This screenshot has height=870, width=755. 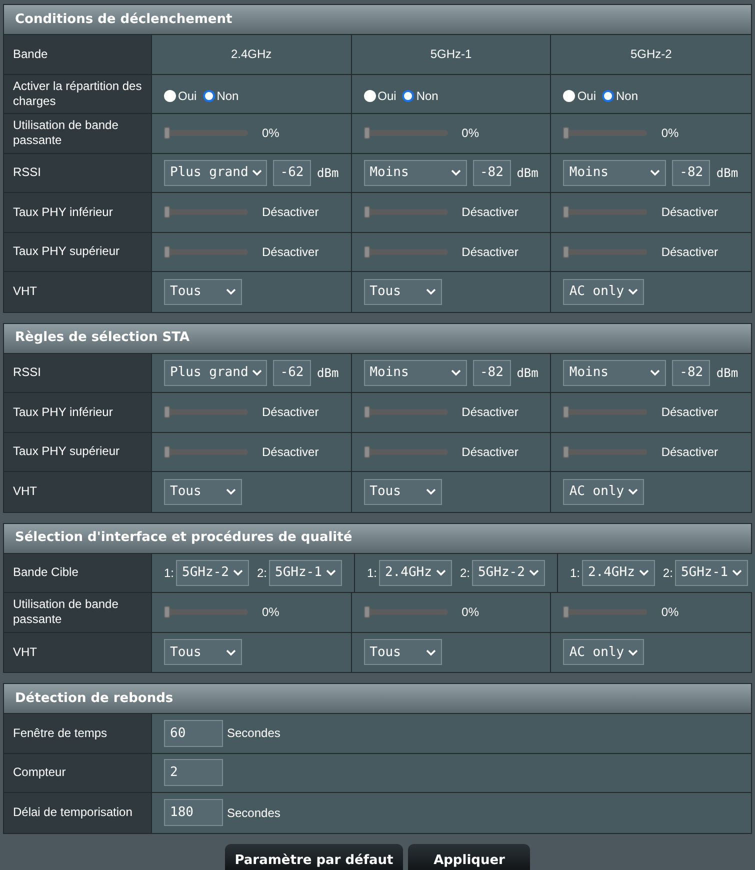 What do you see at coordinates (314, 857) in the screenshot?
I see `action-button: Paramètre par défaut` at bounding box center [314, 857].